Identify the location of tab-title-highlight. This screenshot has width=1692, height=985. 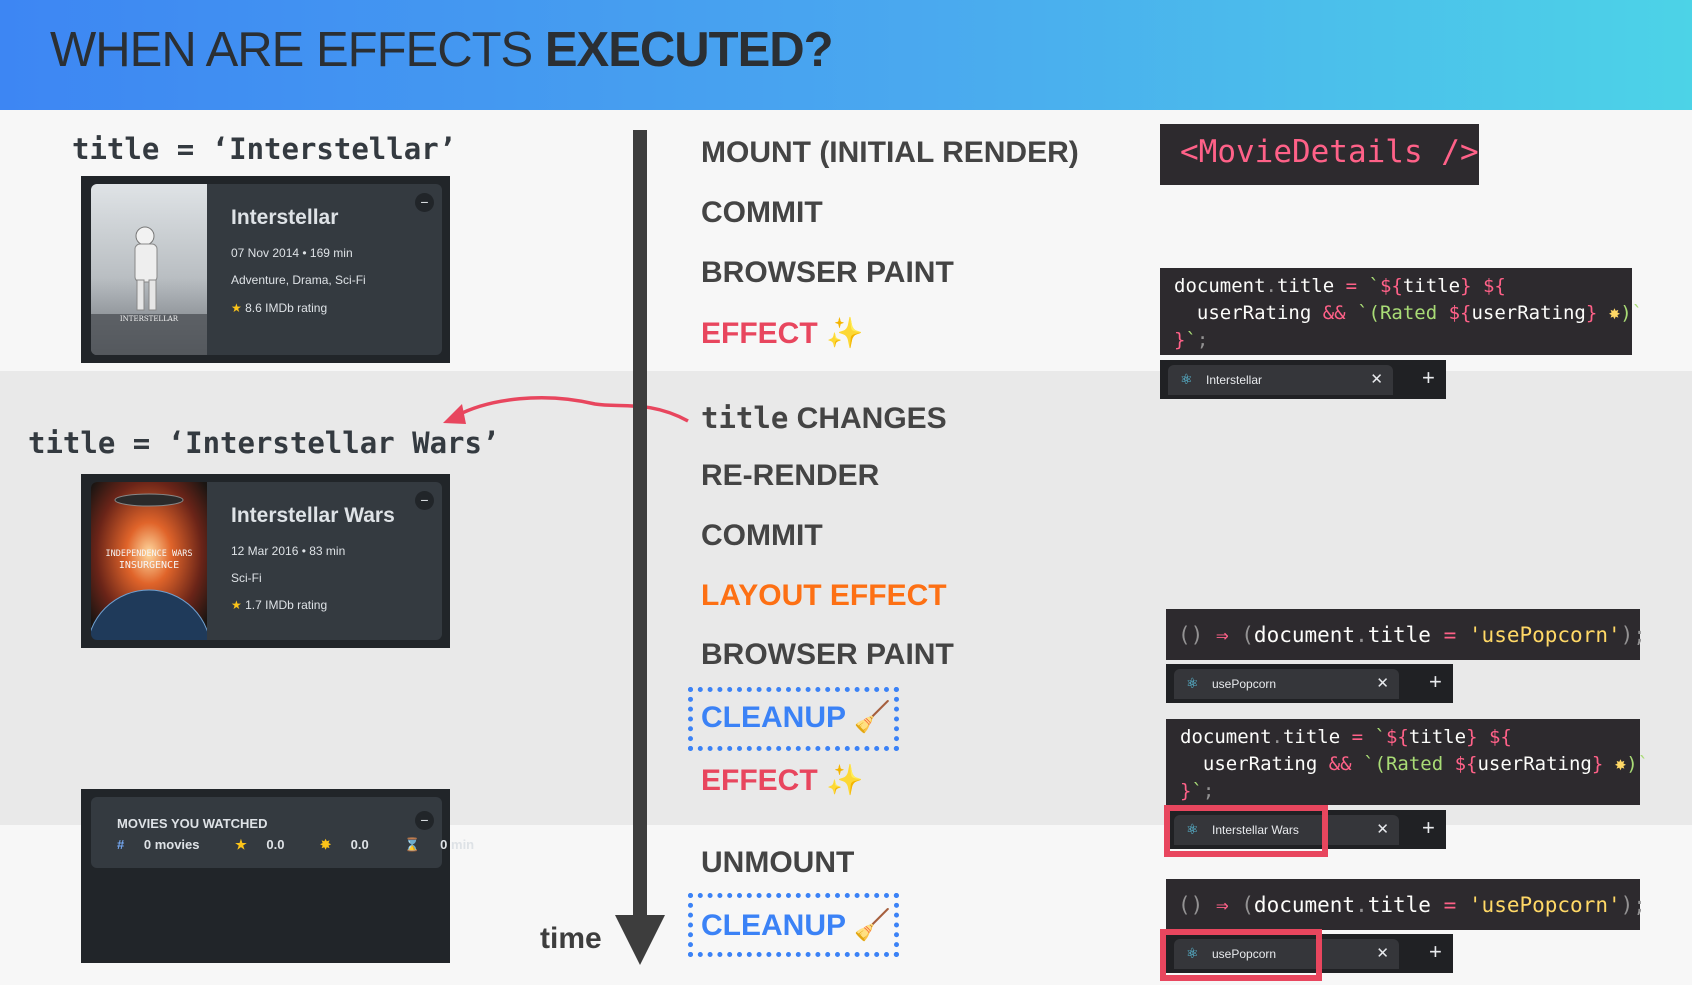
(1246, 831).